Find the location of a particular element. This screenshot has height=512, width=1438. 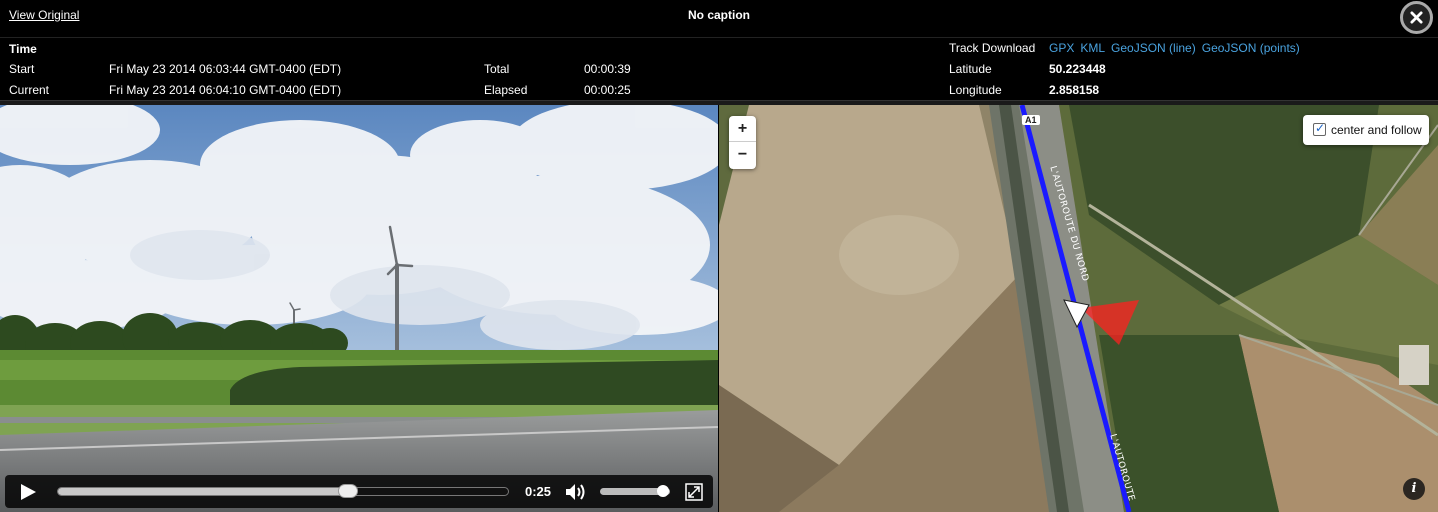

start-label: Start is located at coordinates (22, 69).